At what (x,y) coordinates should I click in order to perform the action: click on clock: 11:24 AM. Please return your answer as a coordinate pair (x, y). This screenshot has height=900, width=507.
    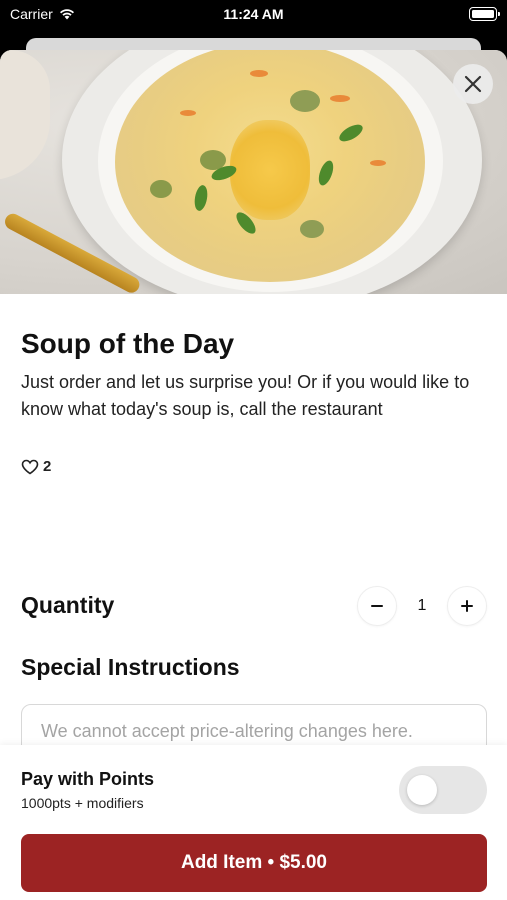
    Looking at the image, I should click on (253, 14).